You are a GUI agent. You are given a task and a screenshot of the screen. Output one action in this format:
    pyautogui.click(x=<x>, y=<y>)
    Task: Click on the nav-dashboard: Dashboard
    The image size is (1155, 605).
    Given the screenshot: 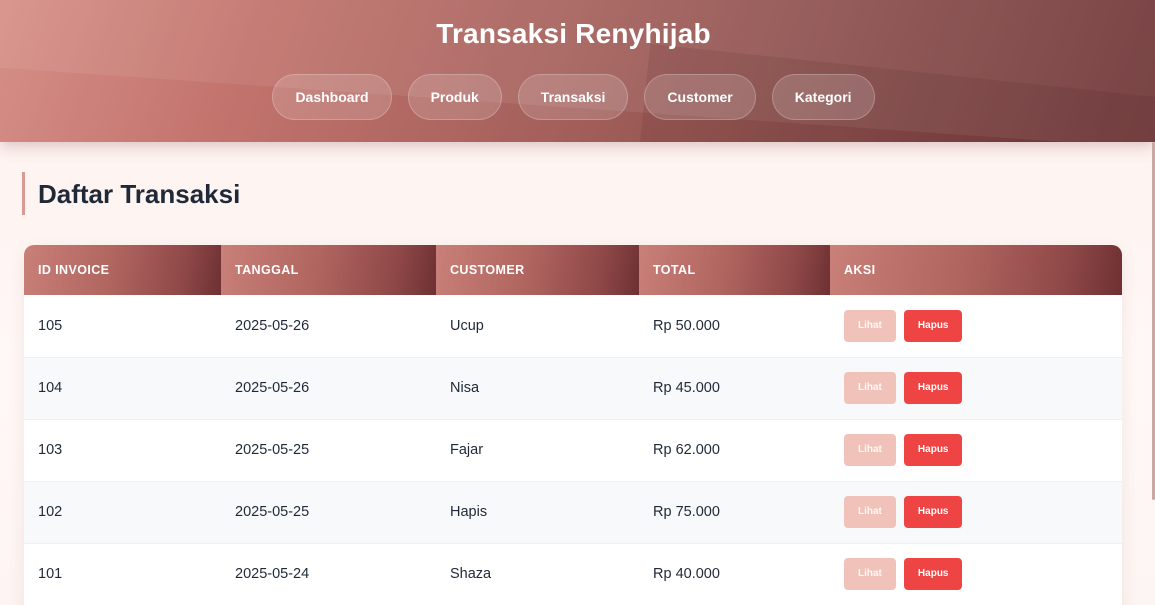 What is the action you would take?
    pyautogui.click(x=332, y=97)
    